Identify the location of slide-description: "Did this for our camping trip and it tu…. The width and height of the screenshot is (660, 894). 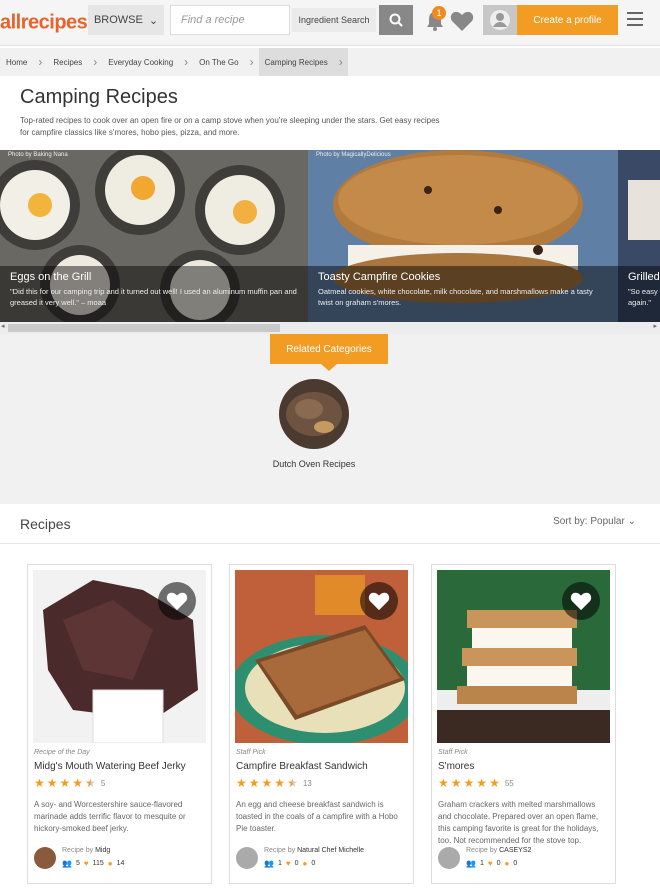
(153, 297).